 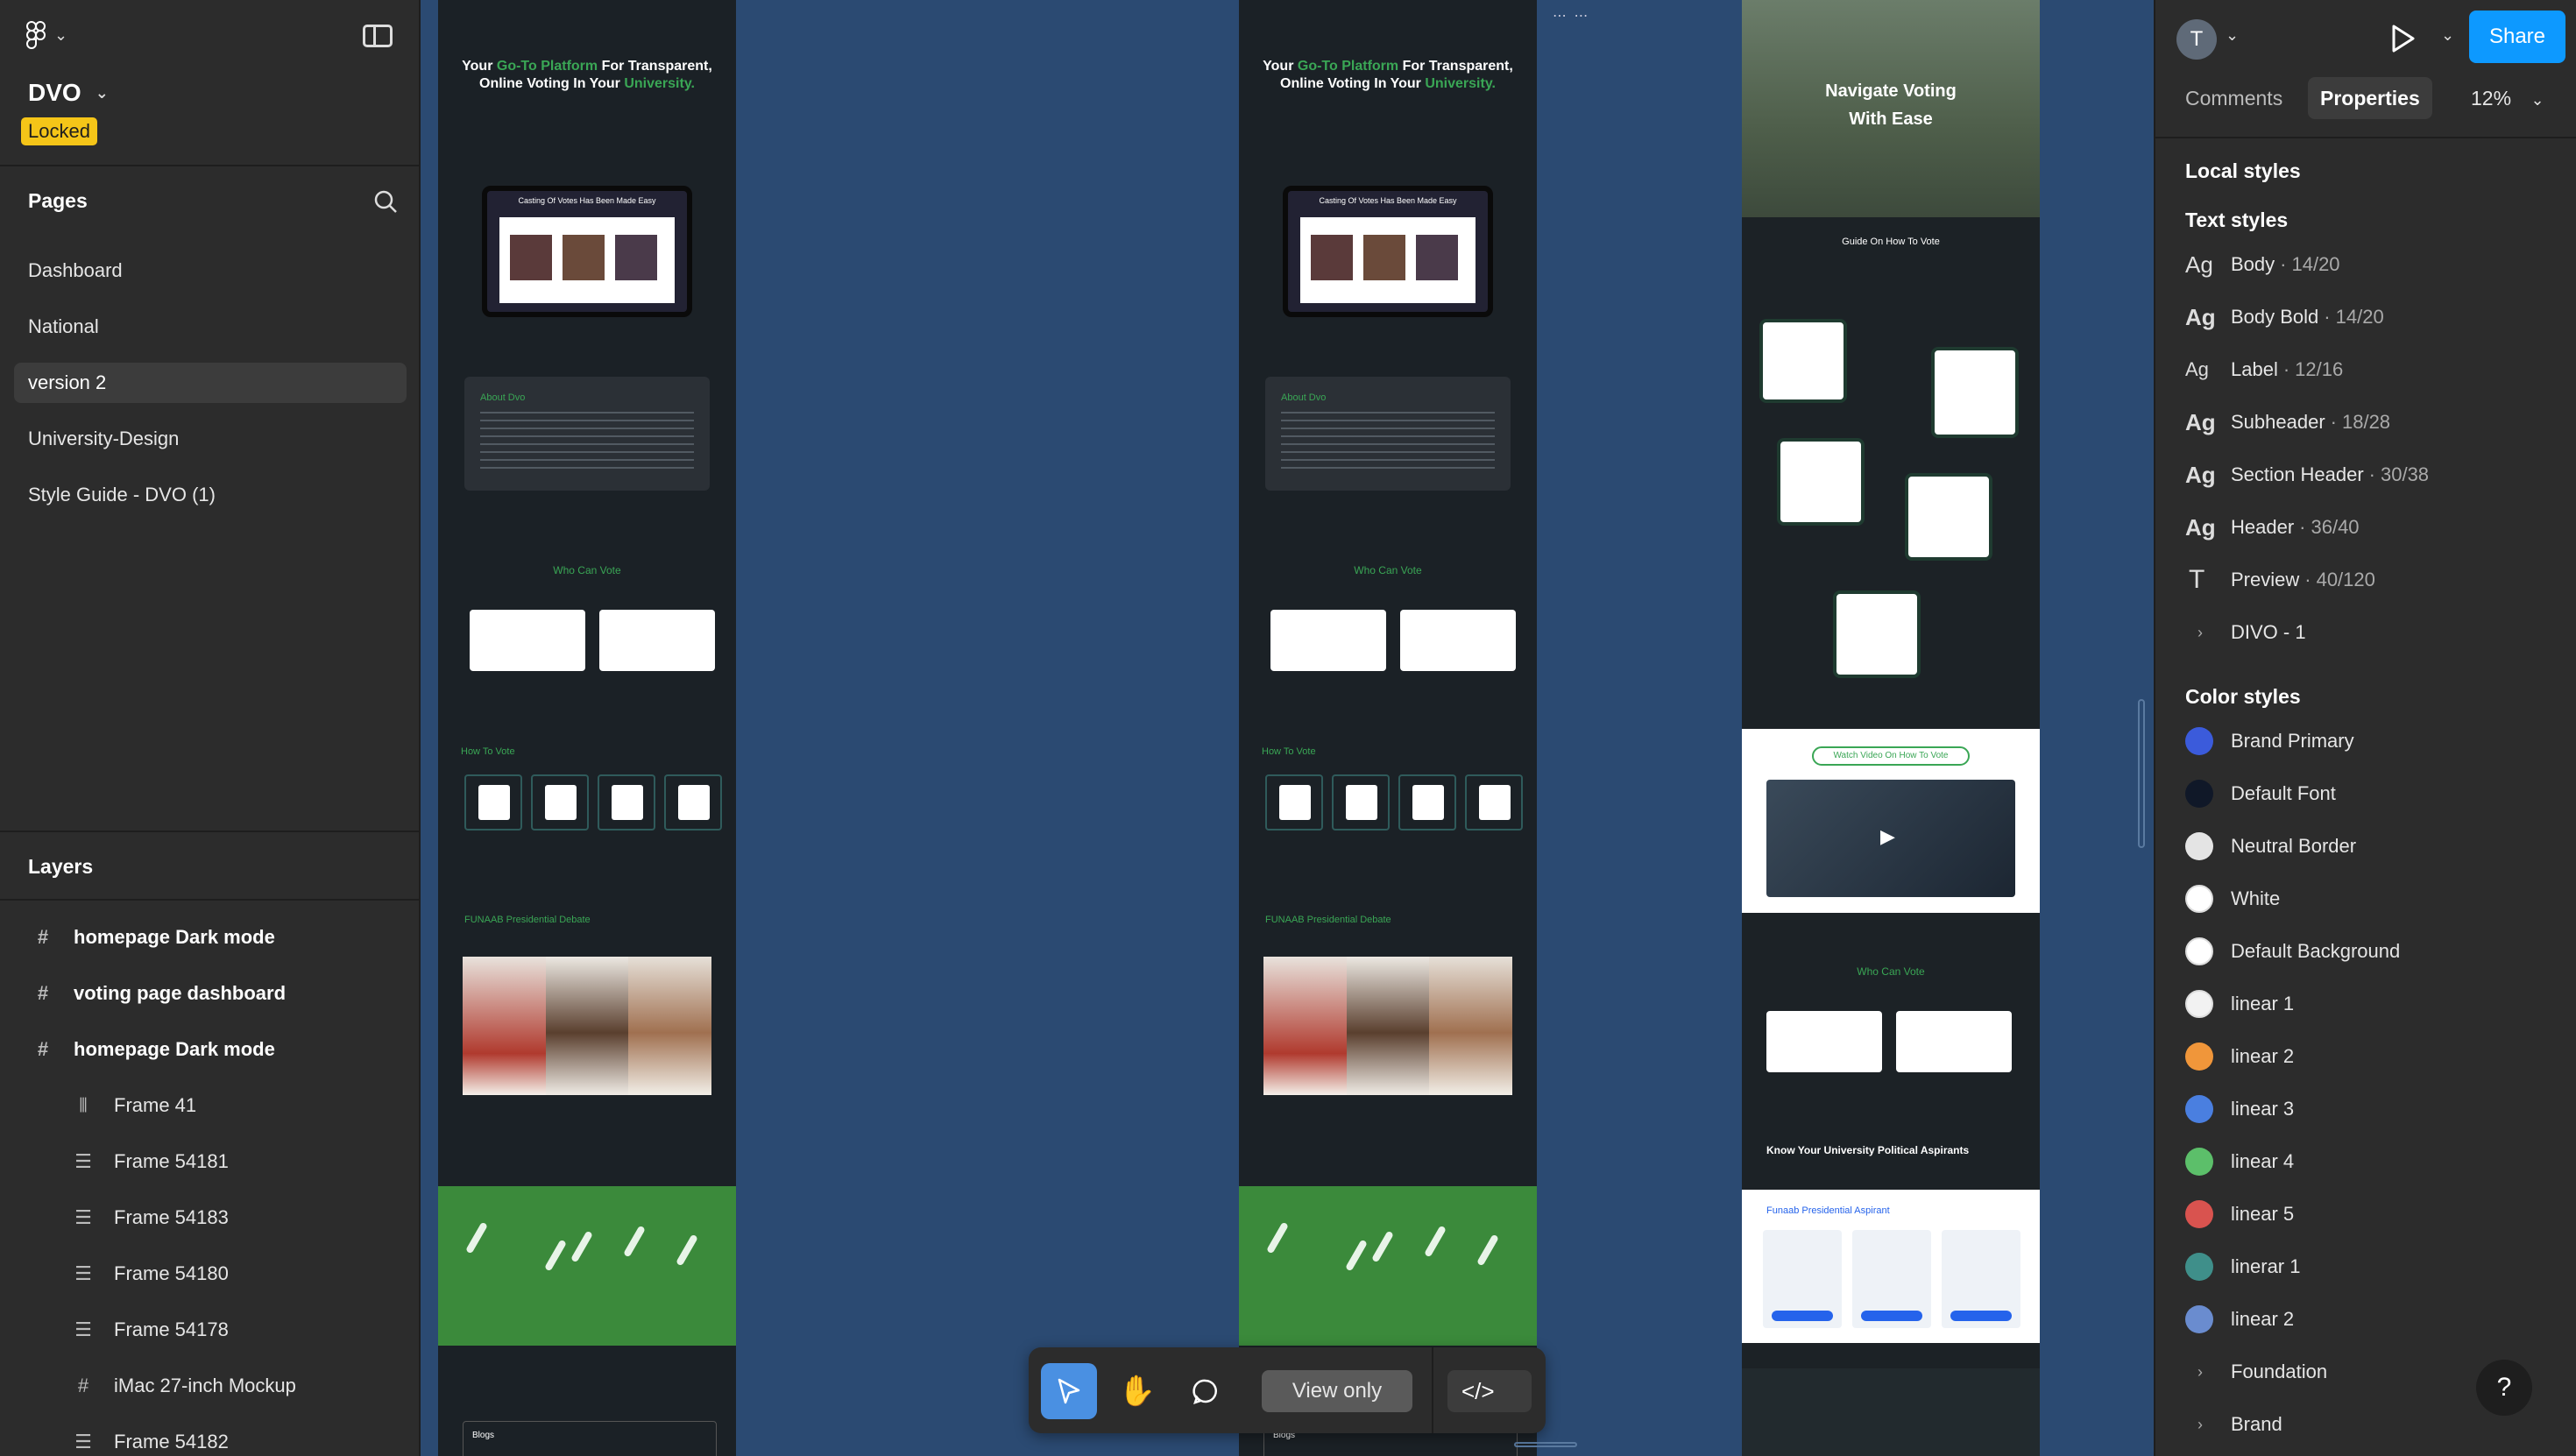 I want to click on about-text-lines, so click(x=587, y=442).